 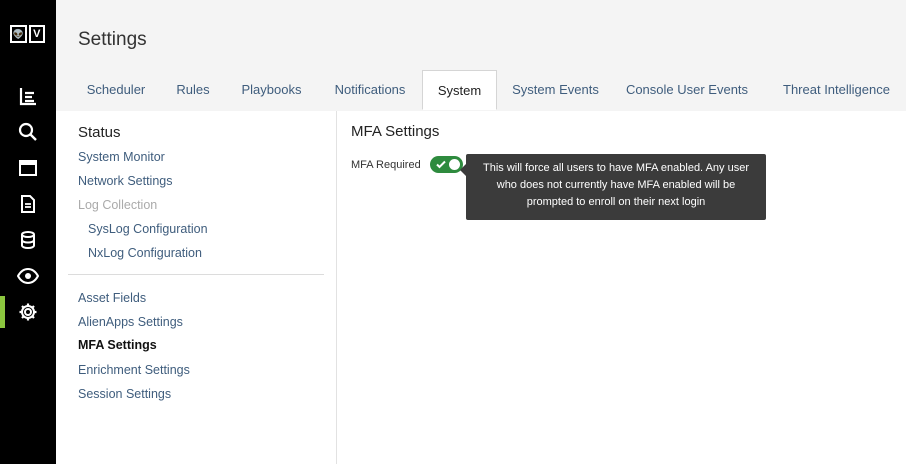 I want to click on logo-v-letter: V, so click(x=37, y=34).